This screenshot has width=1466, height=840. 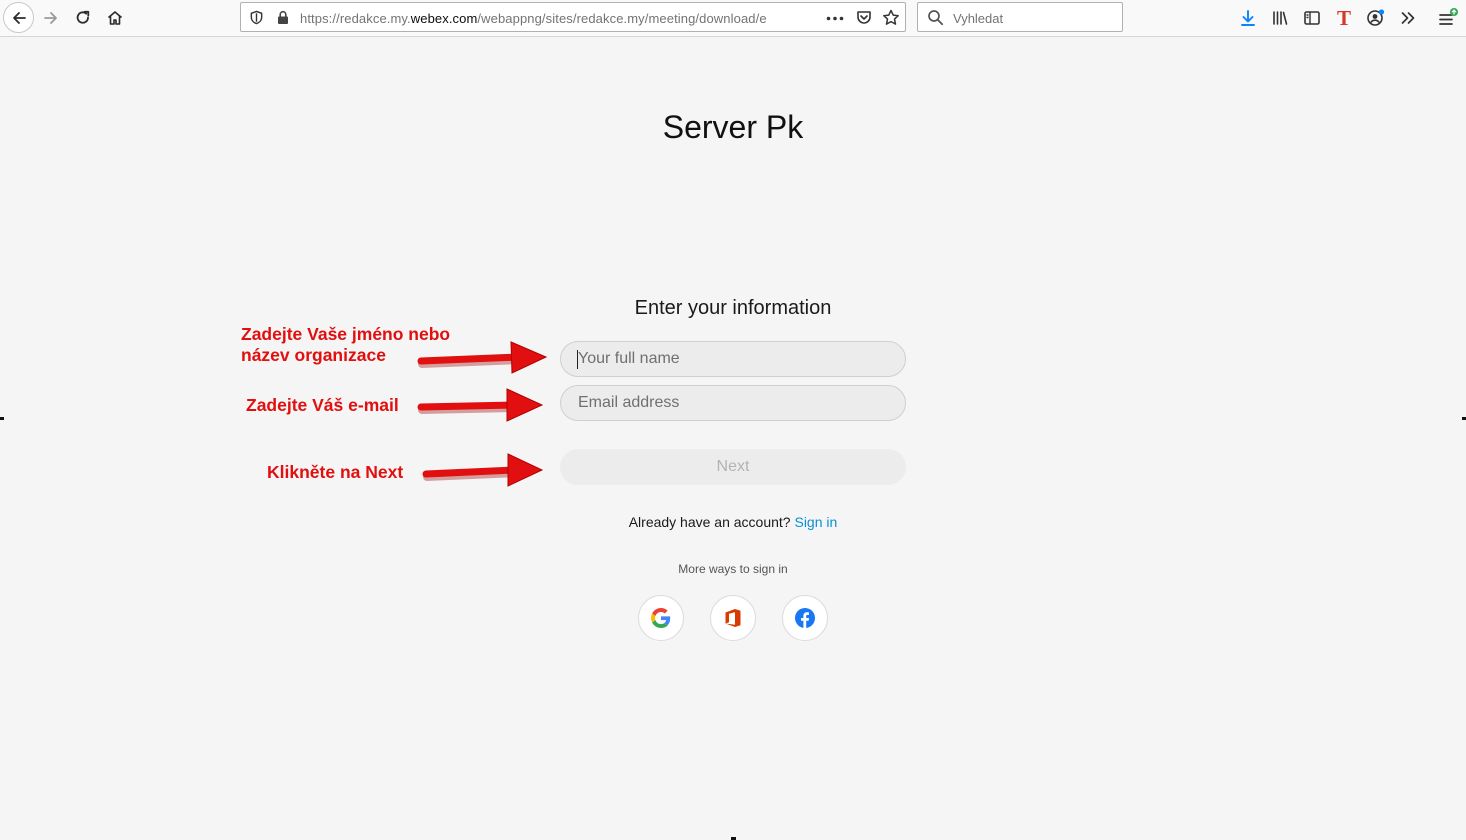 What do you see at coordinates (256, 17) in the screenshot?
I see `shield-icon` at bounding box center [256, 17].